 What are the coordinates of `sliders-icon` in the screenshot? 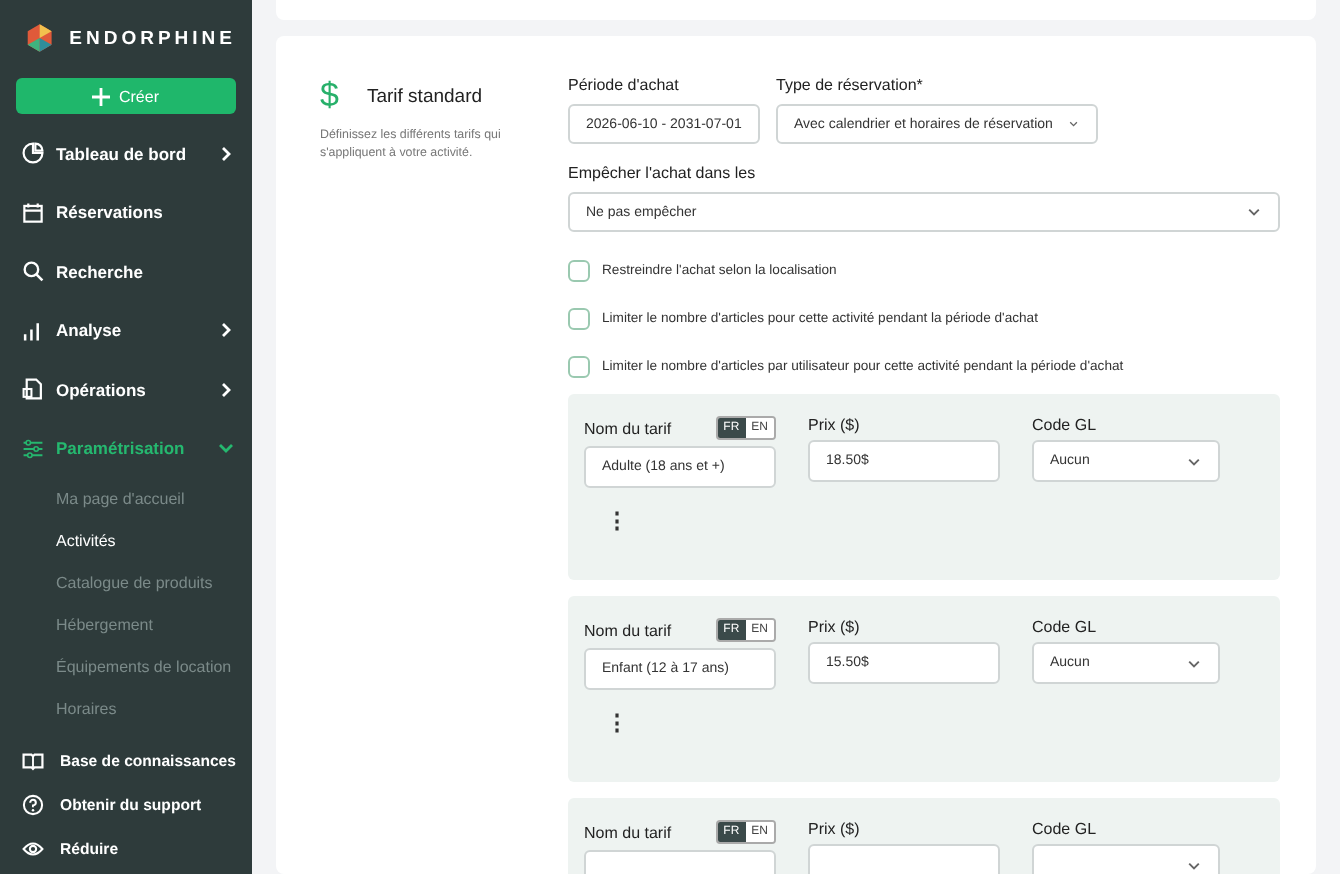 It's located at (33, 448).